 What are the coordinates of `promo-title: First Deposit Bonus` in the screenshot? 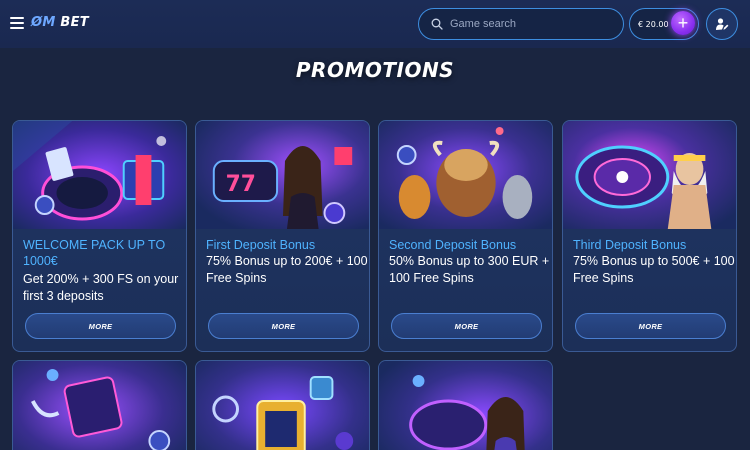 It's located at (261, 245).